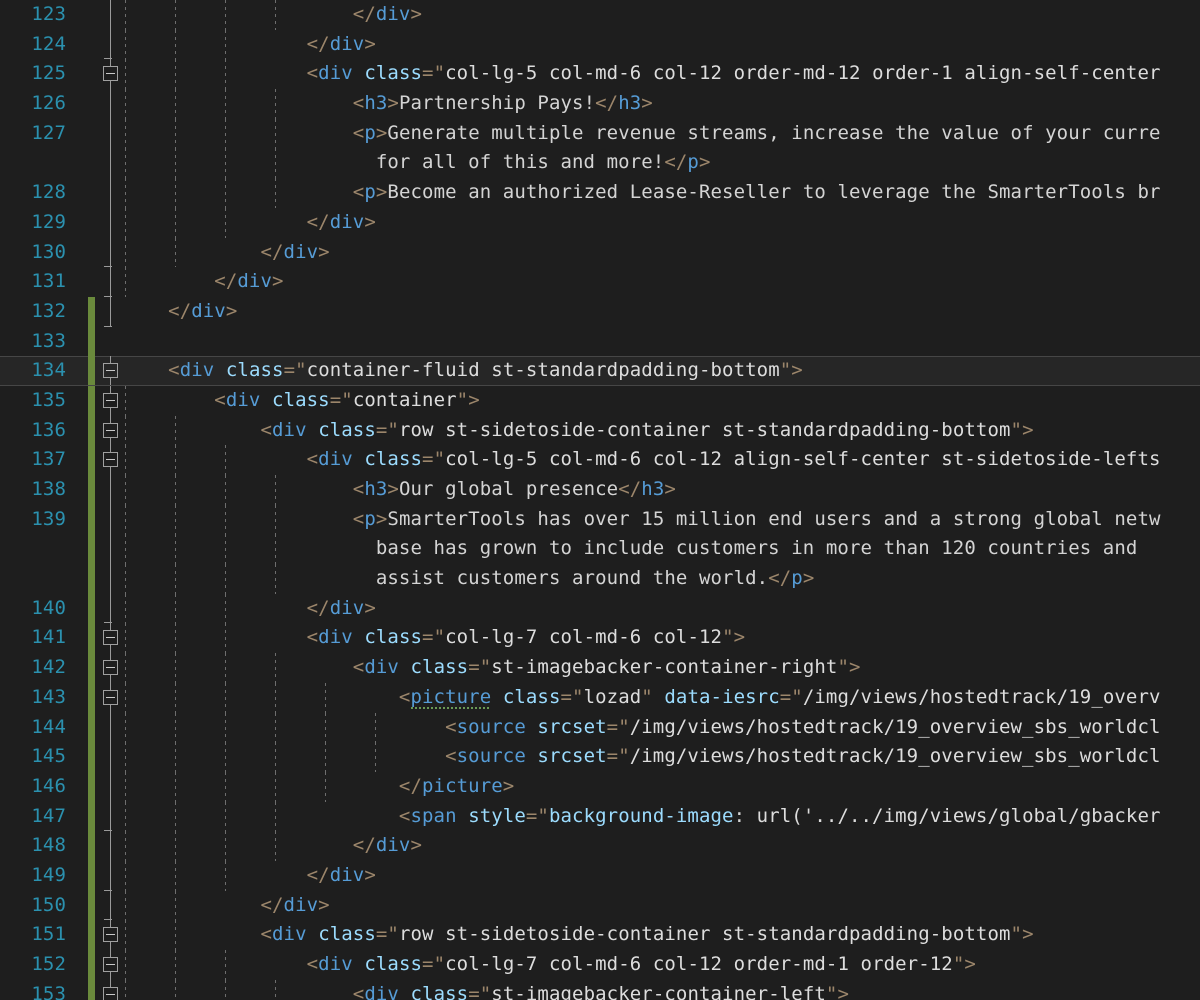 This screenshot has height=1000, width=1200. Describe the element at coordinates (600, 222) in the screenshot. I see `code-line: 129 </div>` at that location.